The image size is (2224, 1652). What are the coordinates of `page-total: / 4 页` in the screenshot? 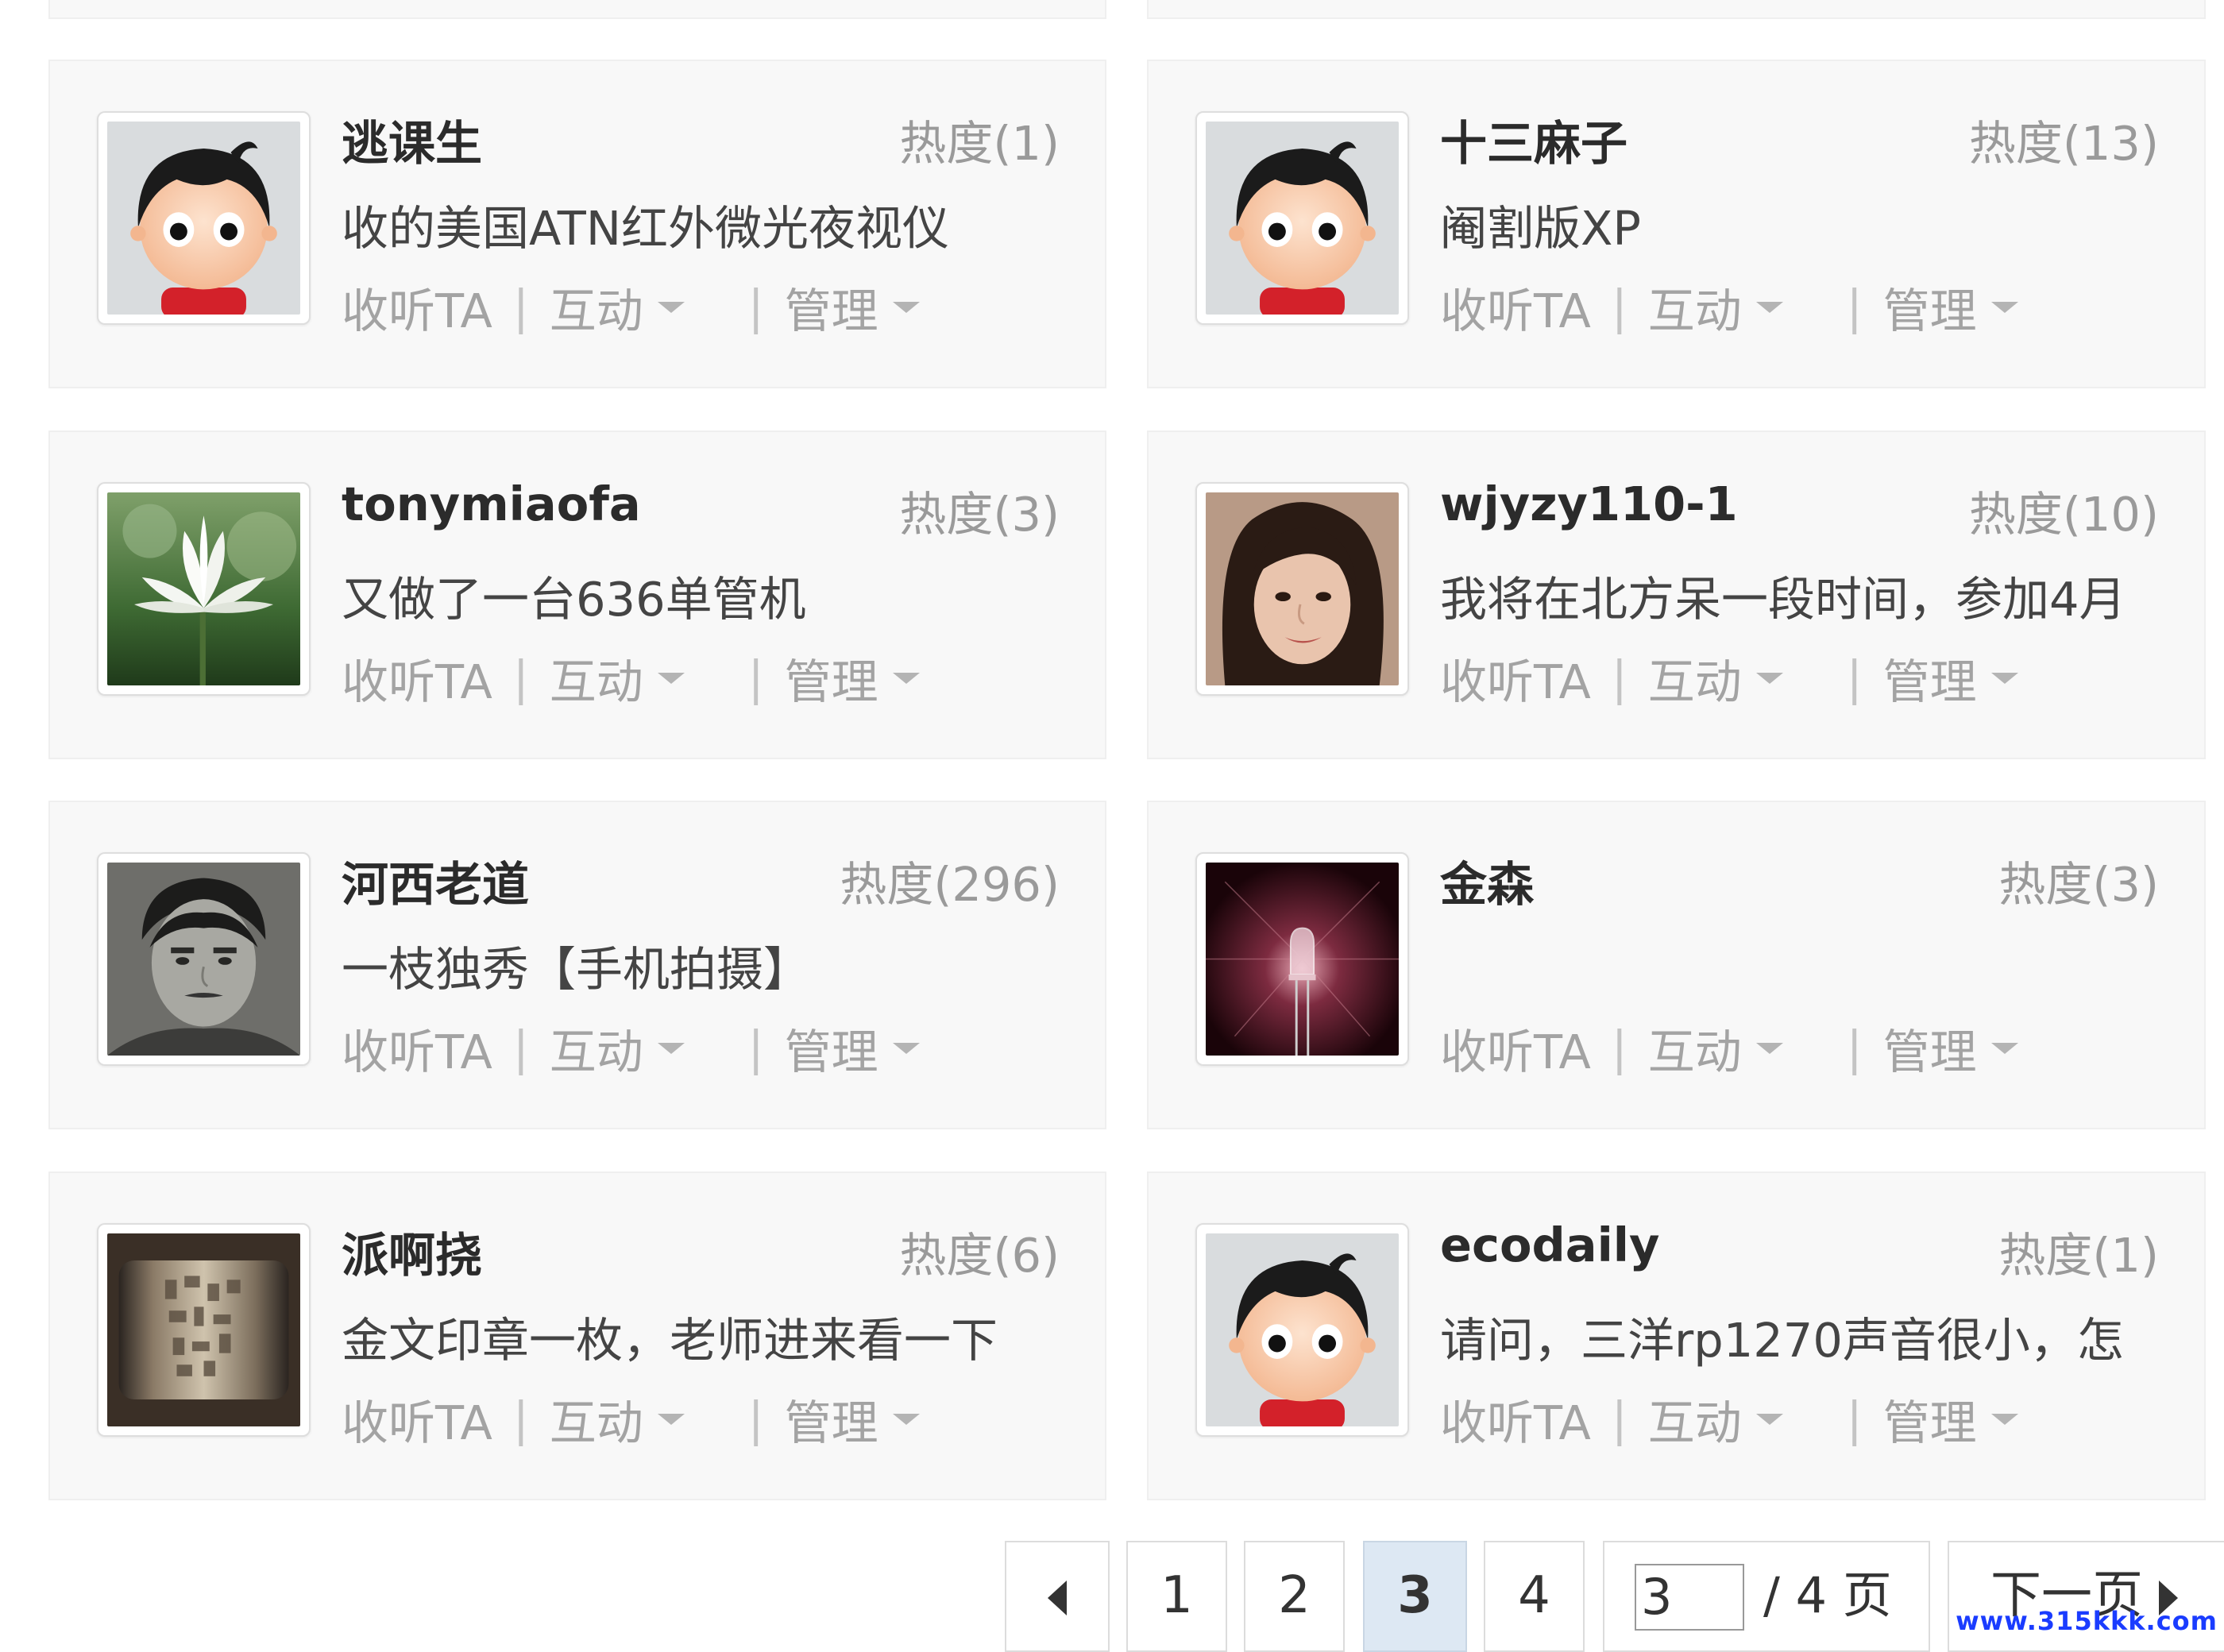 It's located at (1827, 1595).